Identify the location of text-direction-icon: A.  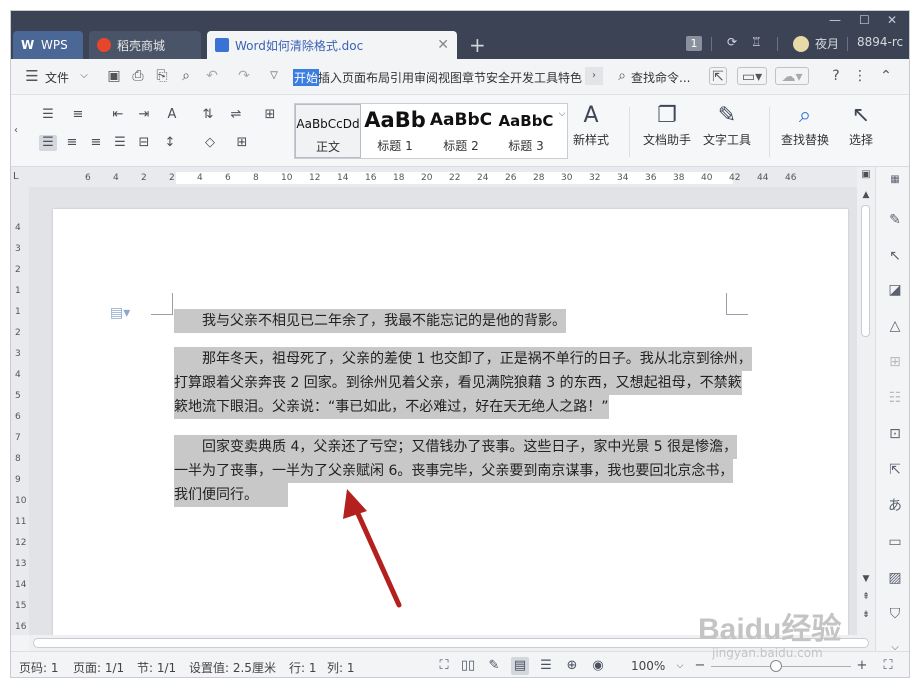
(172, 115).